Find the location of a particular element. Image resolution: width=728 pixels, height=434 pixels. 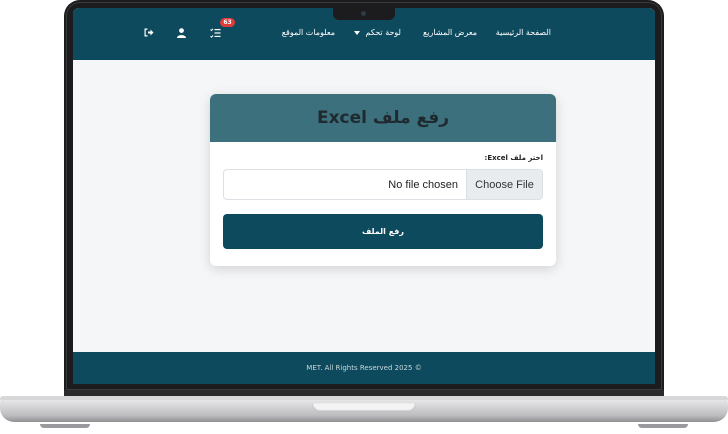

upload-submit-button: رفع الملف is located at coordinates (383, 231).